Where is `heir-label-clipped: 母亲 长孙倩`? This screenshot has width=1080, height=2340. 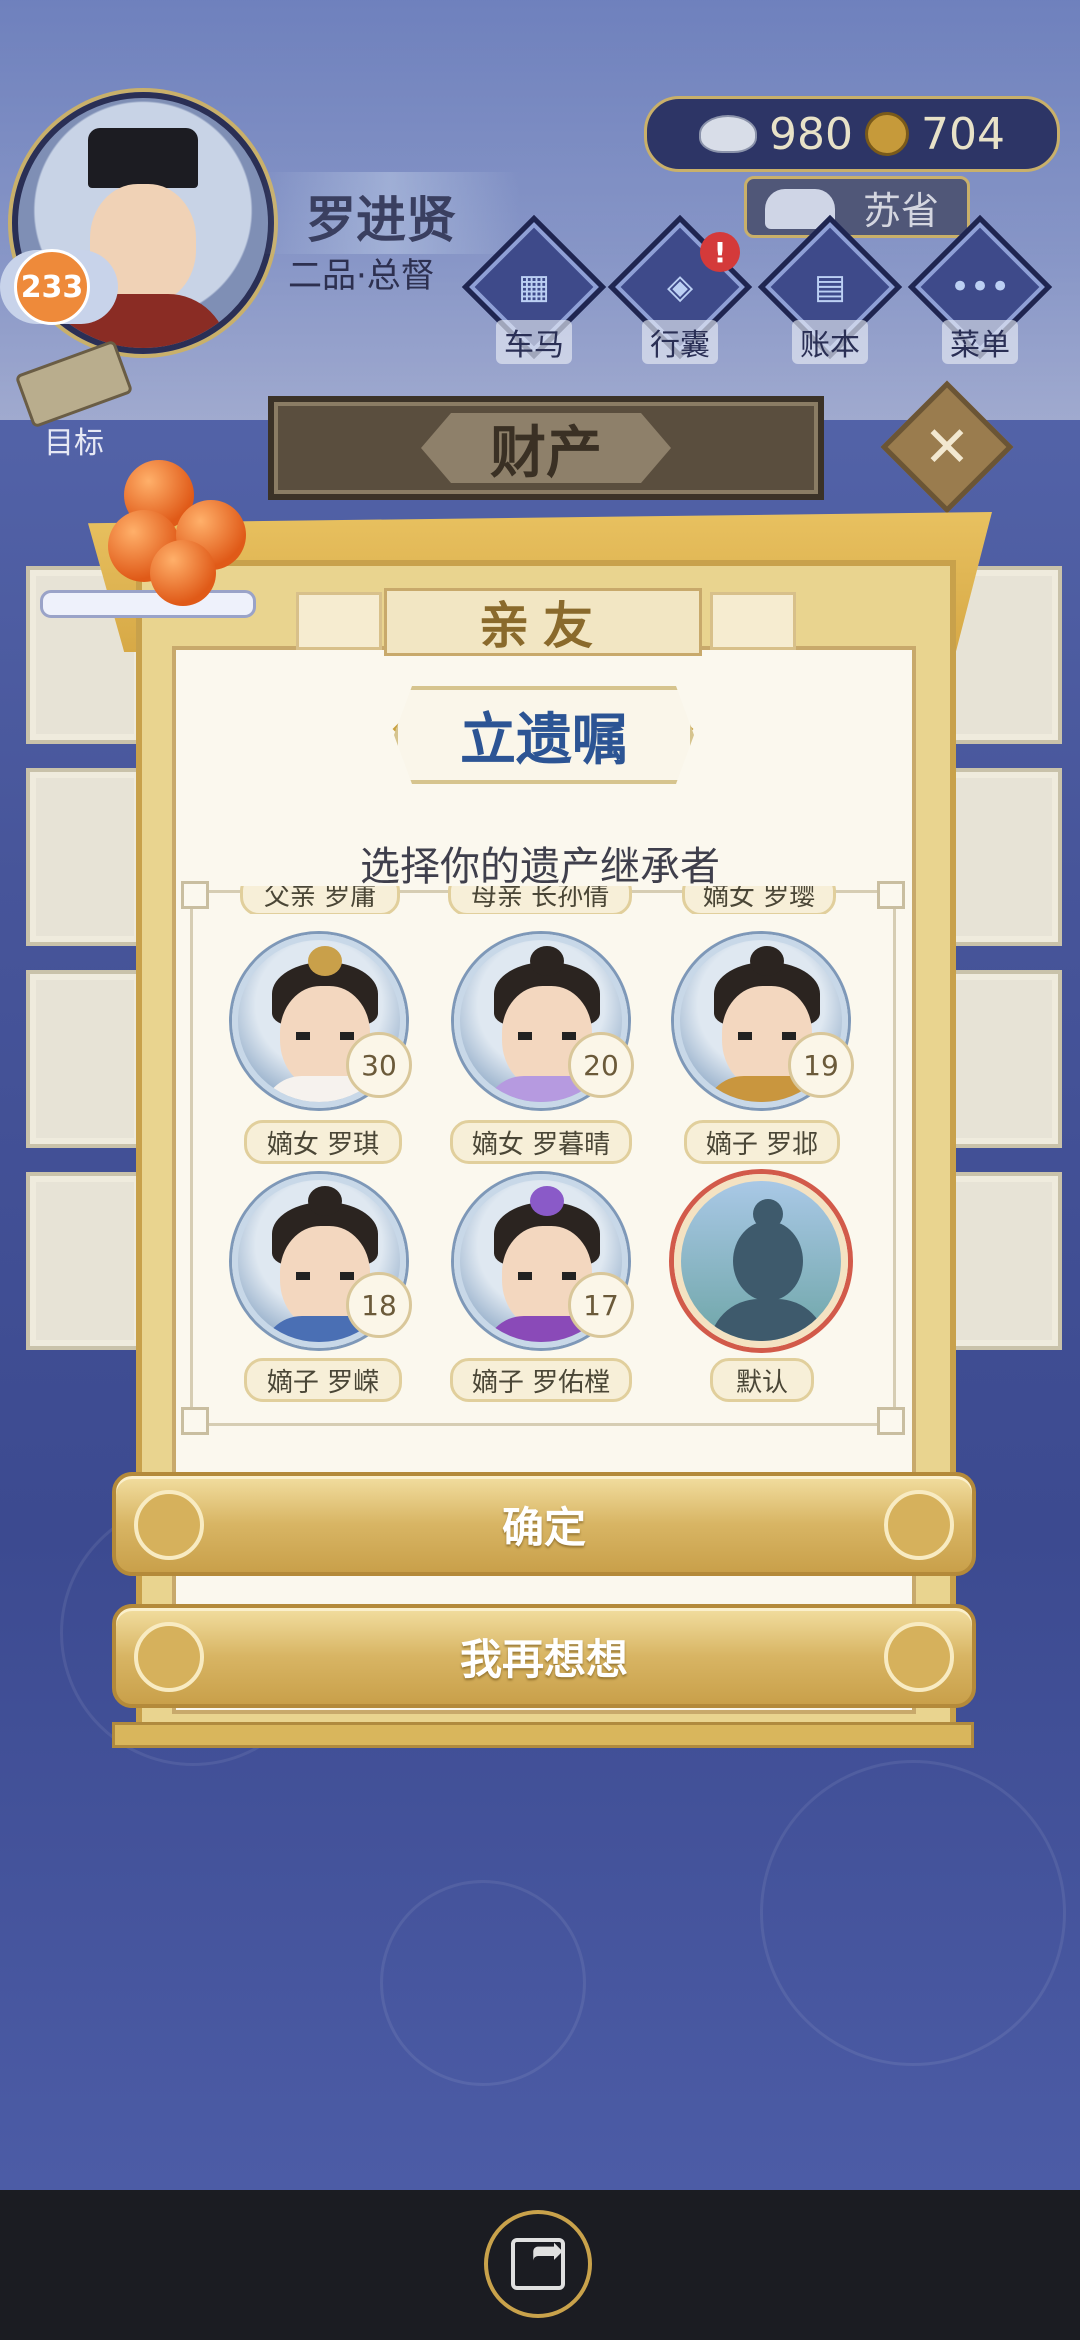 heir-label-clipped: 母亲 长孙倩 is located at coordinates (540, 900).